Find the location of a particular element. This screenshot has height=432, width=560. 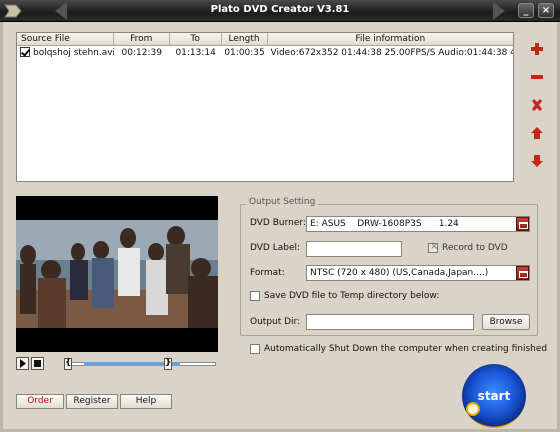

play-icon is located at coordinates (23, 363).